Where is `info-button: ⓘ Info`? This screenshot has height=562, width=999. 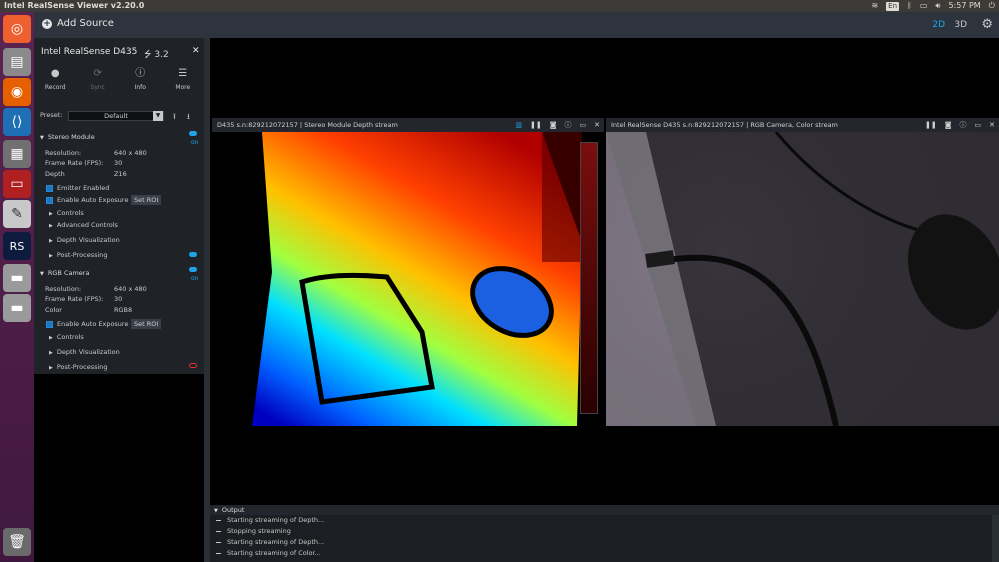 info-button: ⓘ Info is located at coordinates (140, 84).